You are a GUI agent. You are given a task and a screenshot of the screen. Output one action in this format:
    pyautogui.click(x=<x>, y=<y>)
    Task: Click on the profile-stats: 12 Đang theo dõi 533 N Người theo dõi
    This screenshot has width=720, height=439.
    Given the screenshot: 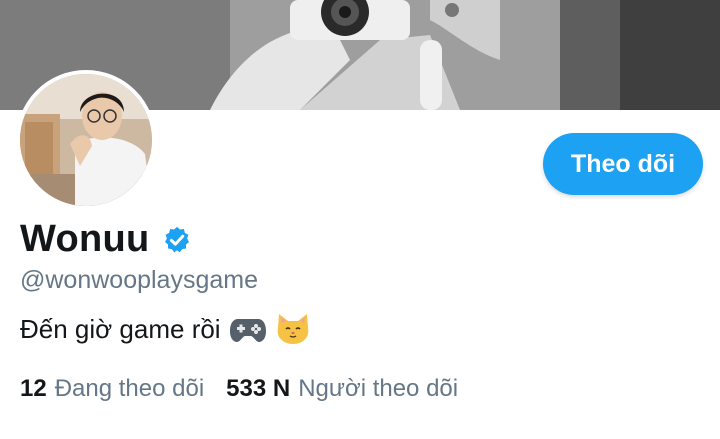 What is the action you would take?
    pyautogui.click(x=239, y=389)
    